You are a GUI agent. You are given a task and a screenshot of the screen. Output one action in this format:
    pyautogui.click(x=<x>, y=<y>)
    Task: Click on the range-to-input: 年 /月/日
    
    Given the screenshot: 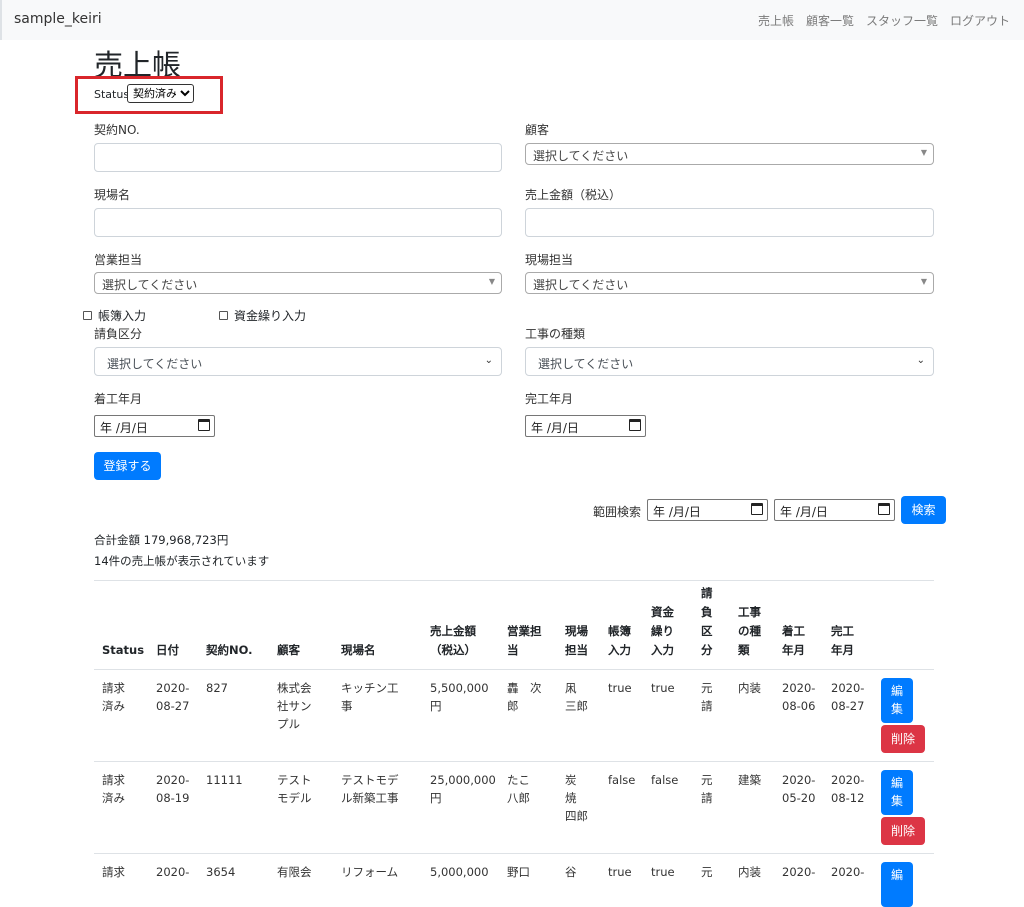 What is the action you would take?
    pyautogui.click(x=834, y=510)
    